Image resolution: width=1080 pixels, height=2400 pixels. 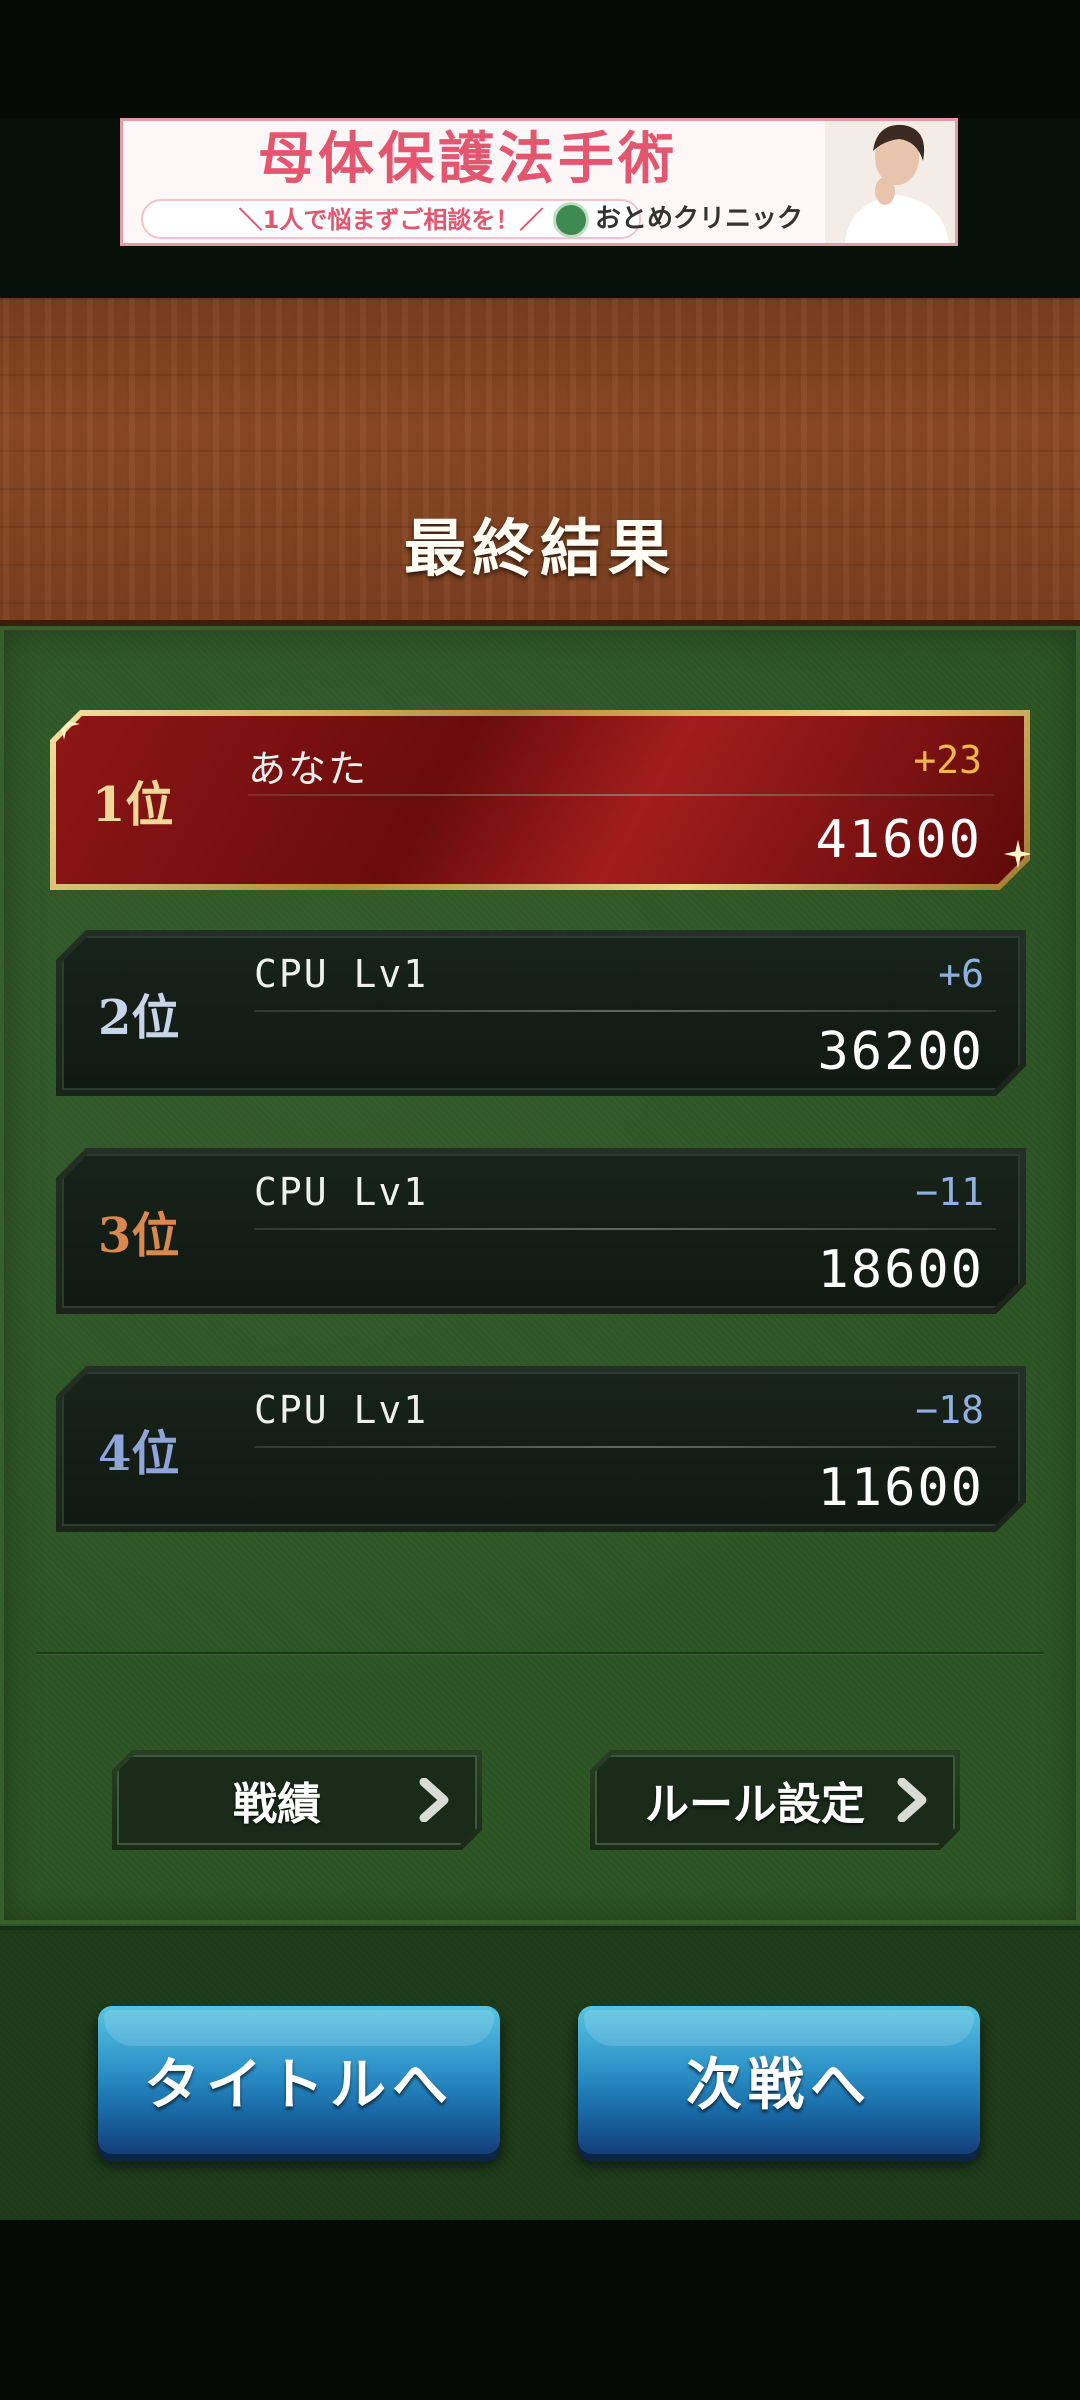 I want to click on rank-label: 2位, so click(x=139, y=1018).